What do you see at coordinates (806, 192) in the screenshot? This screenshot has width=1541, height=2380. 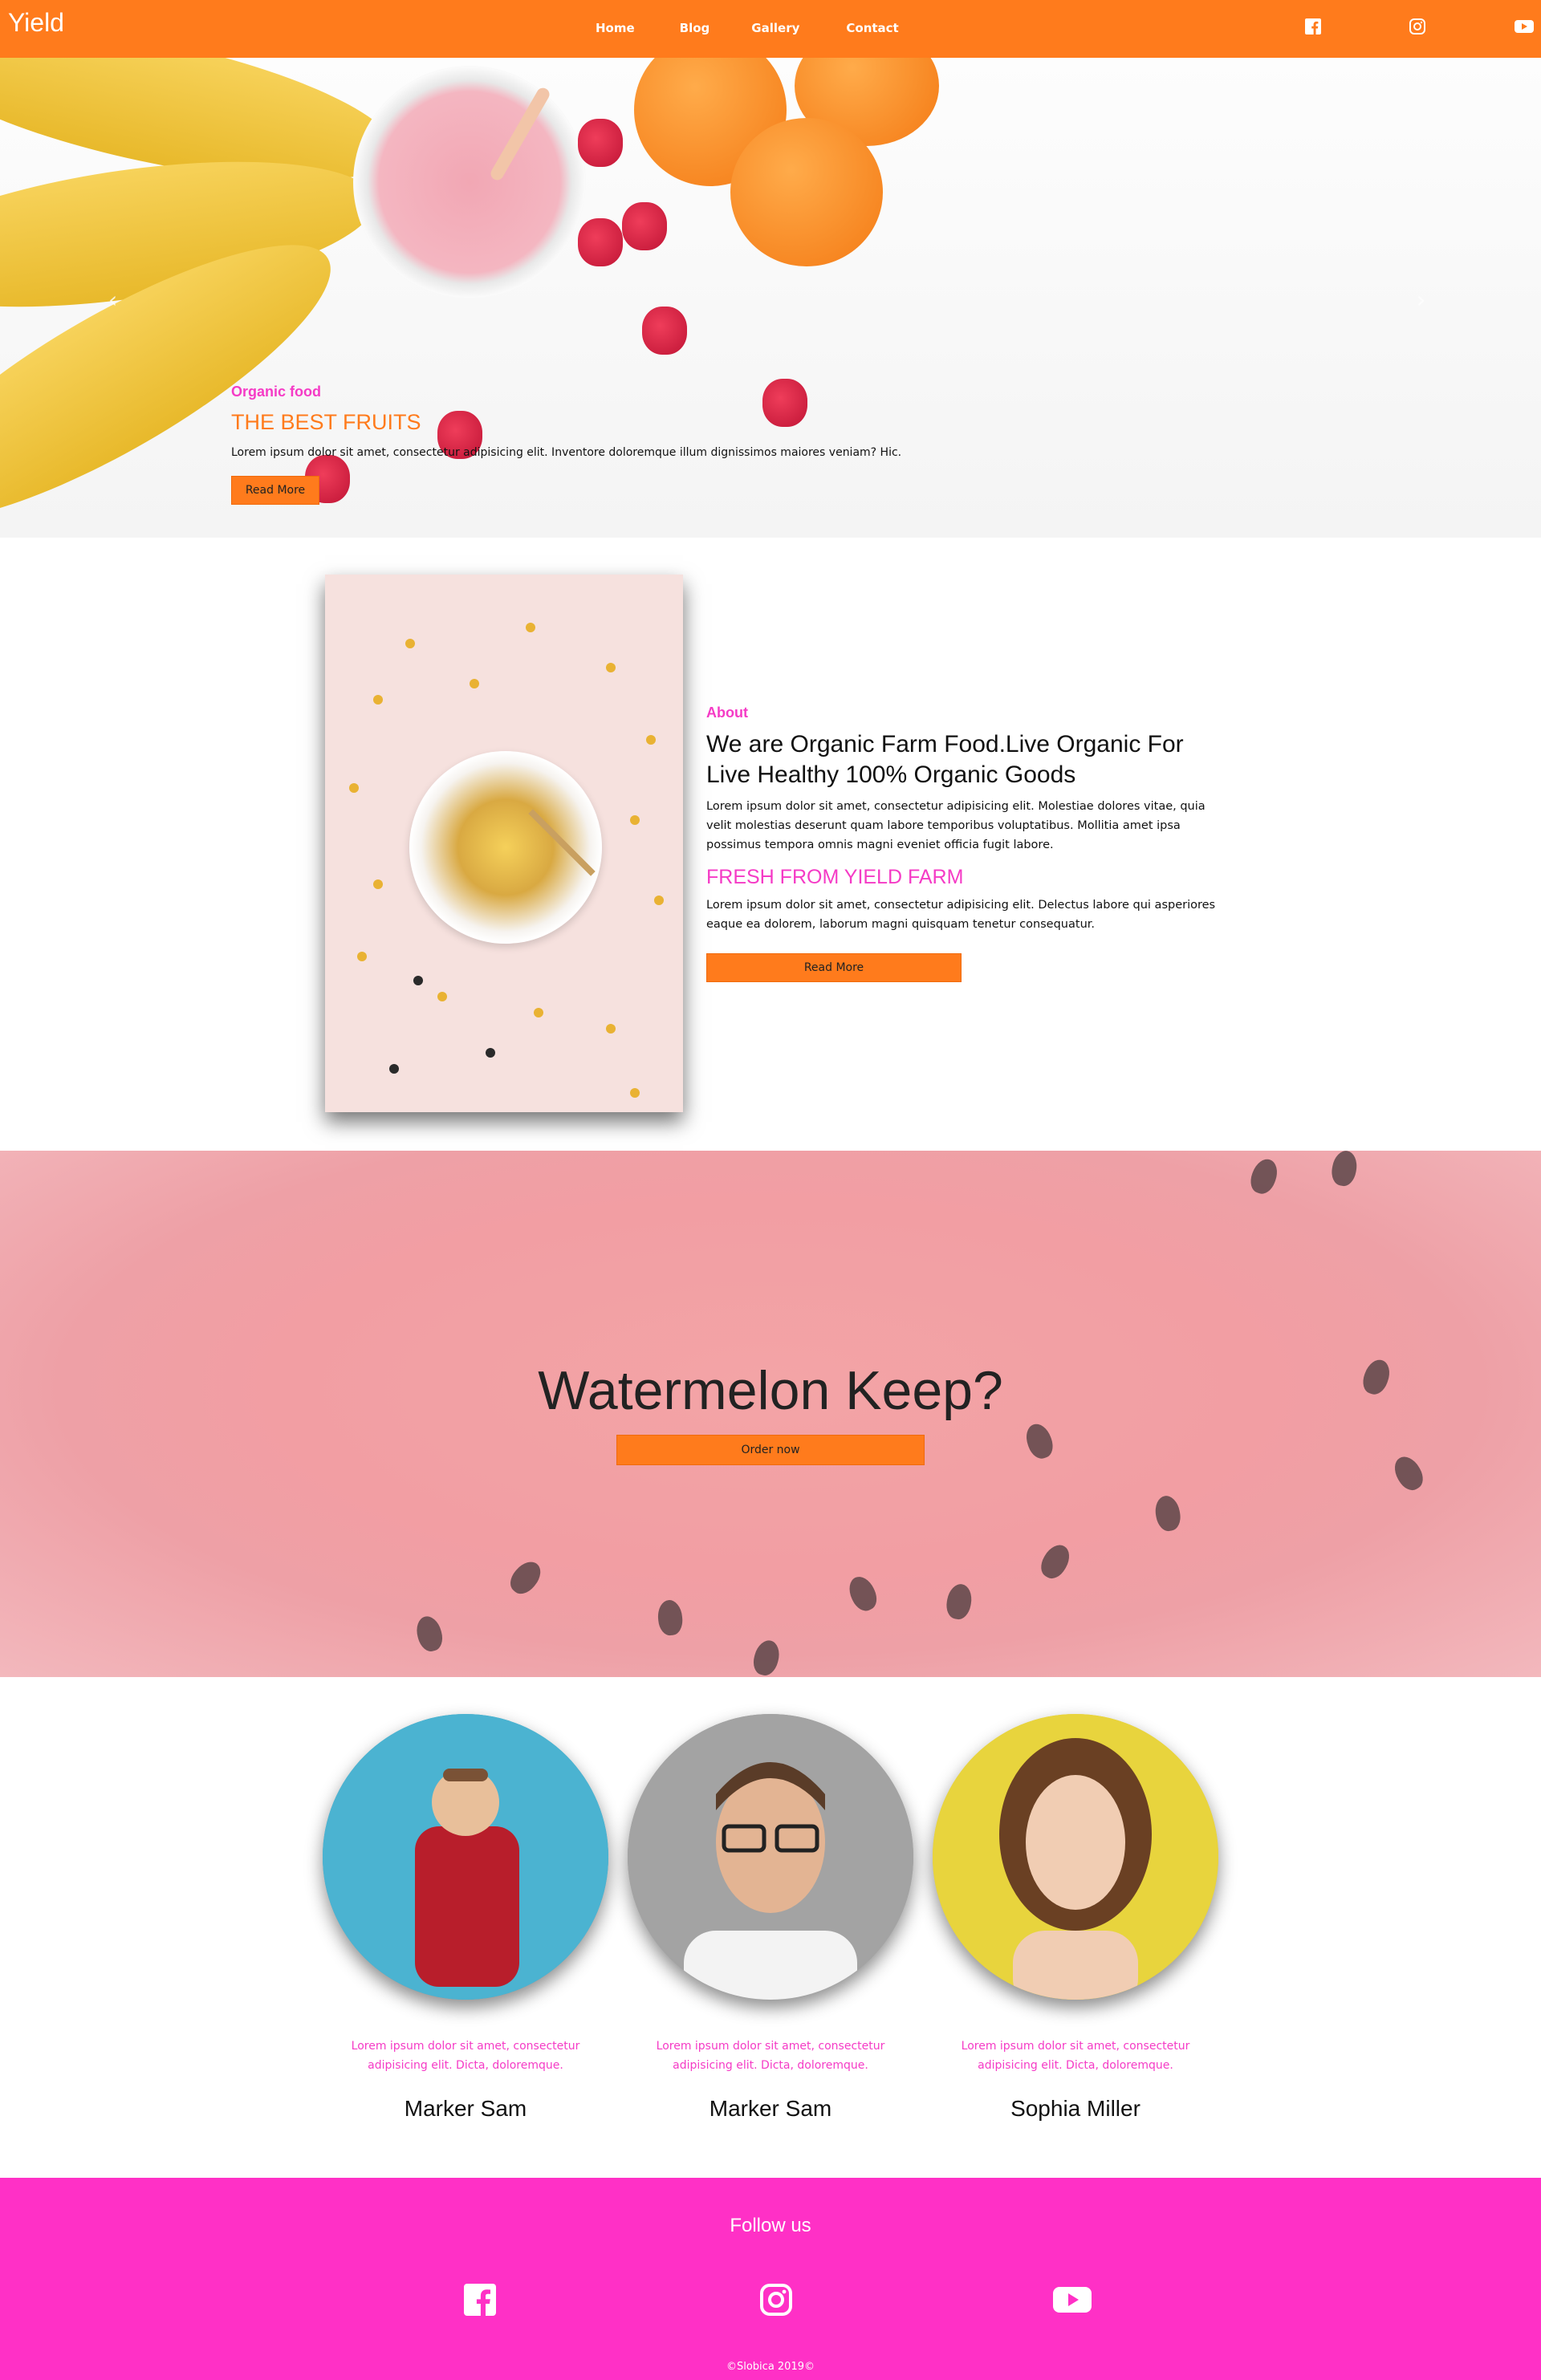 I see `hero-image-orange` at bounding box center [806, 192].